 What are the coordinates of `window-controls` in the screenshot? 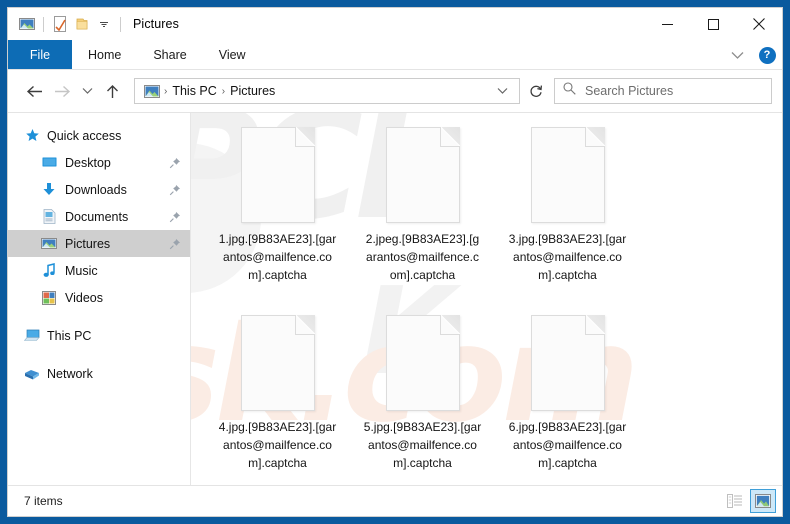 It's located at (713, 24).